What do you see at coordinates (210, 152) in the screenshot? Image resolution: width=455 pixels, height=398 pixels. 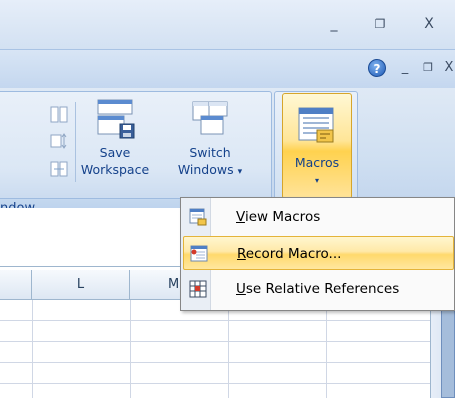 I see `switch-windows-label-1: Switch` at bounding box center [210, 152].